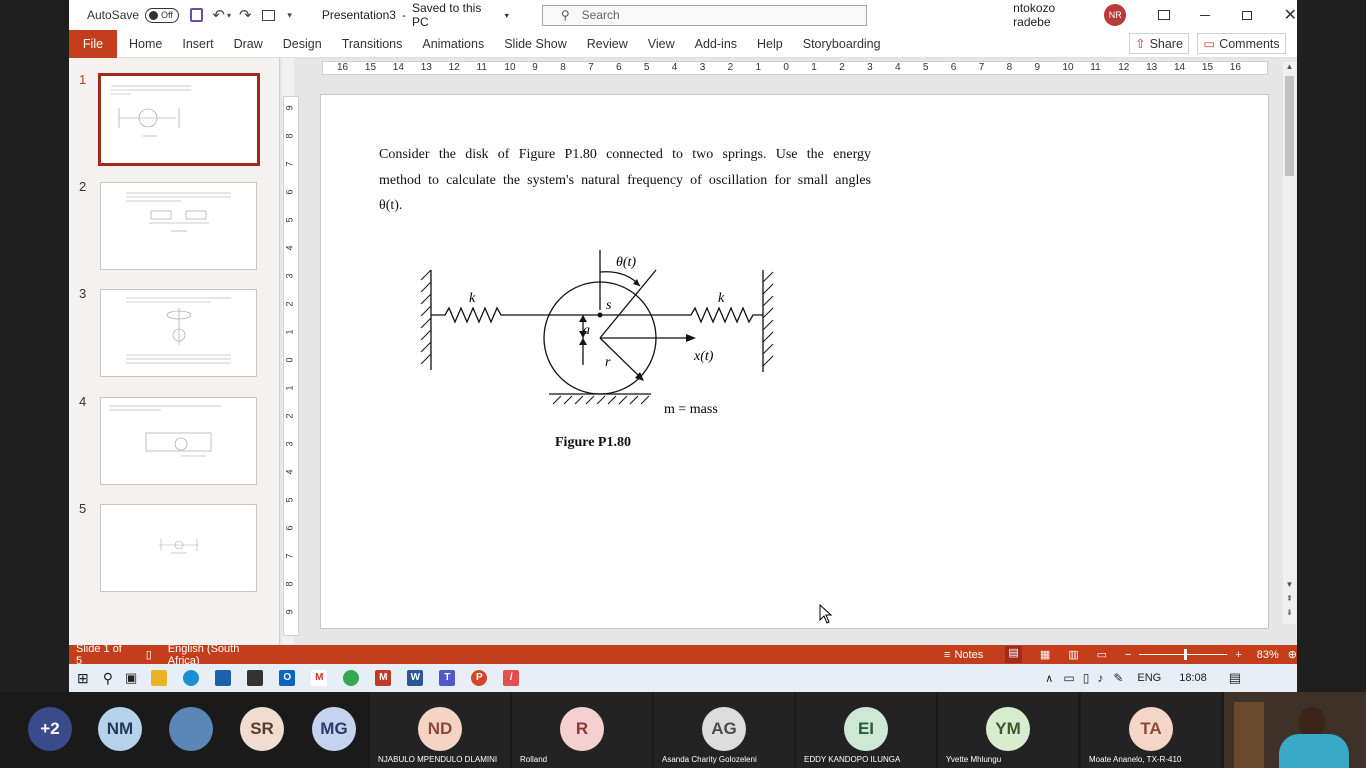  What do you see at coordinates (535, 44) in the screenshot?
I see `tab-slide-show: Slide Show` at bounding box center [535, 44].